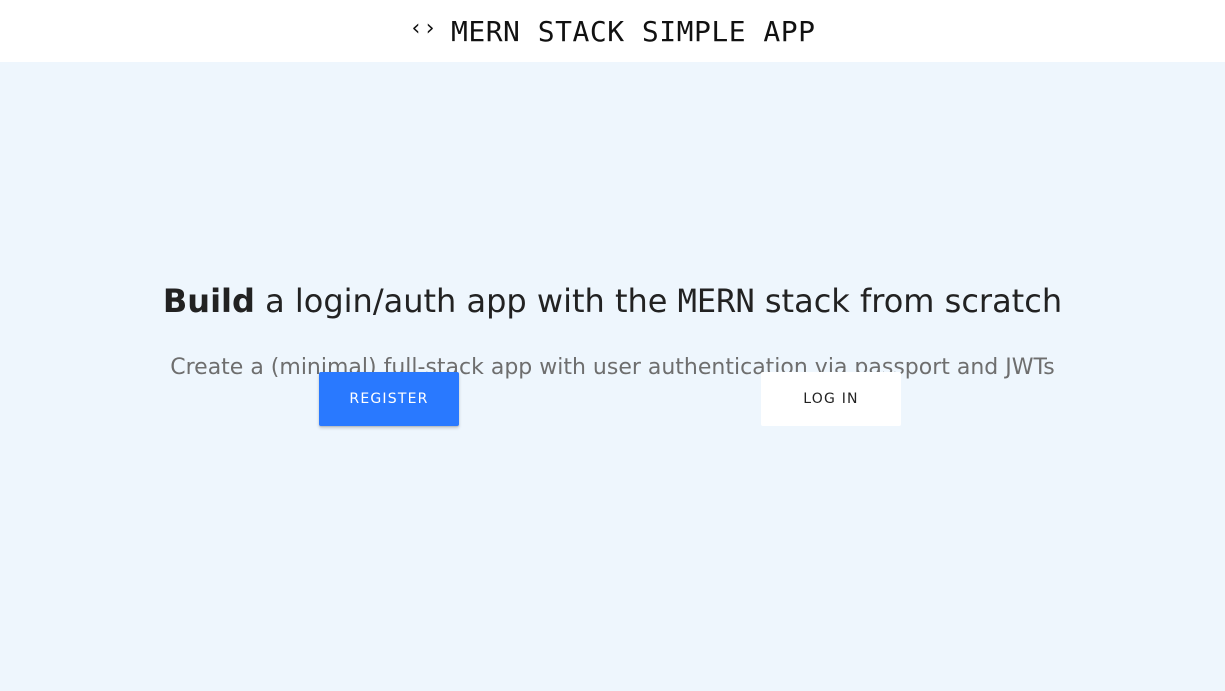 This screenshot has width=1225, height=691. I want to click on hero-title-mono: MERN, so click(716, 301).